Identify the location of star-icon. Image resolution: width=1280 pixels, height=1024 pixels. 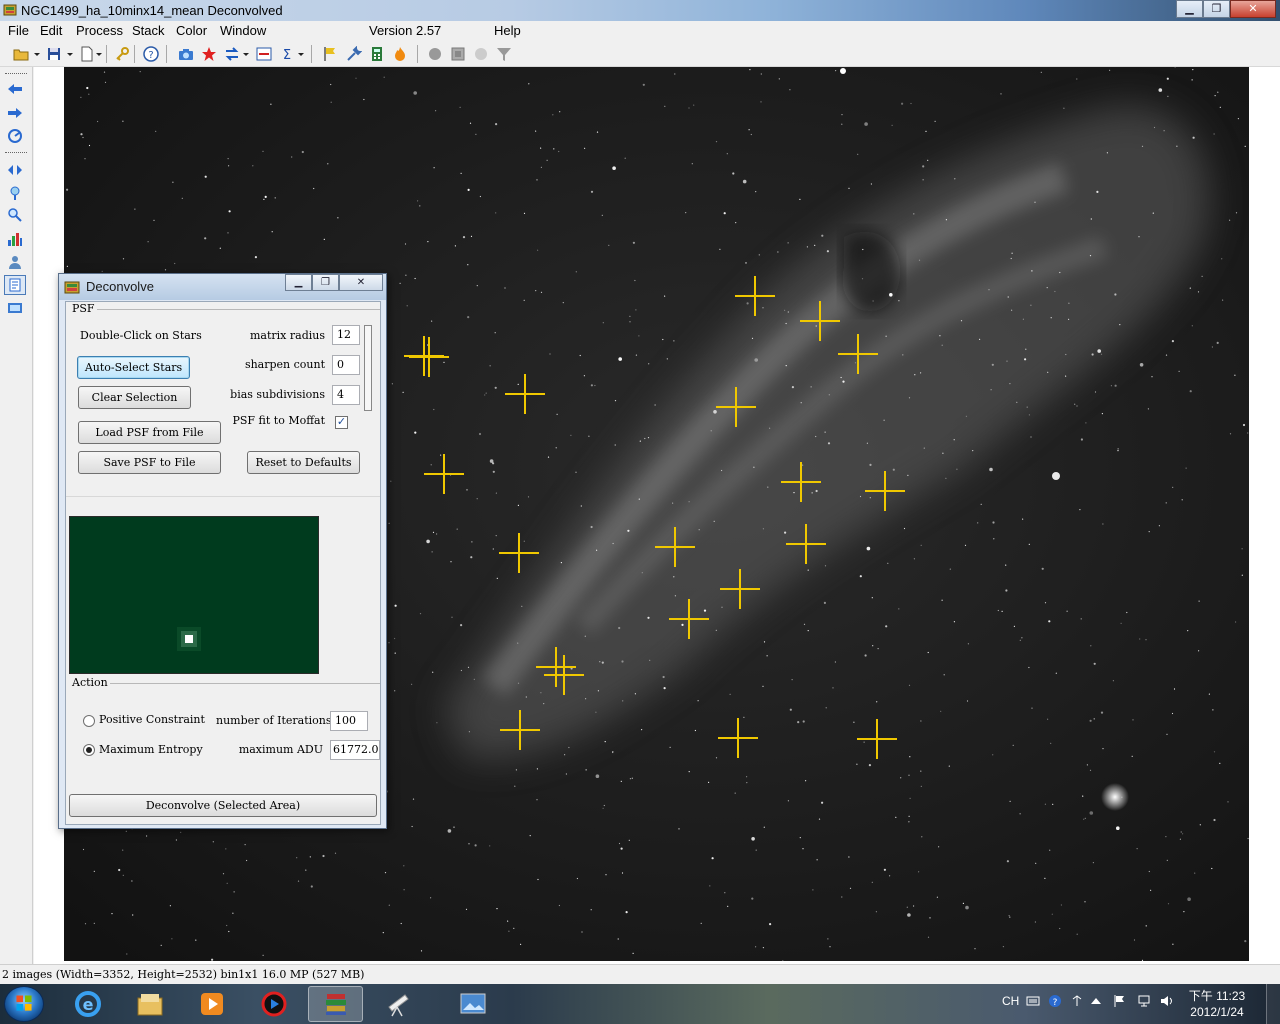
(209, 54).